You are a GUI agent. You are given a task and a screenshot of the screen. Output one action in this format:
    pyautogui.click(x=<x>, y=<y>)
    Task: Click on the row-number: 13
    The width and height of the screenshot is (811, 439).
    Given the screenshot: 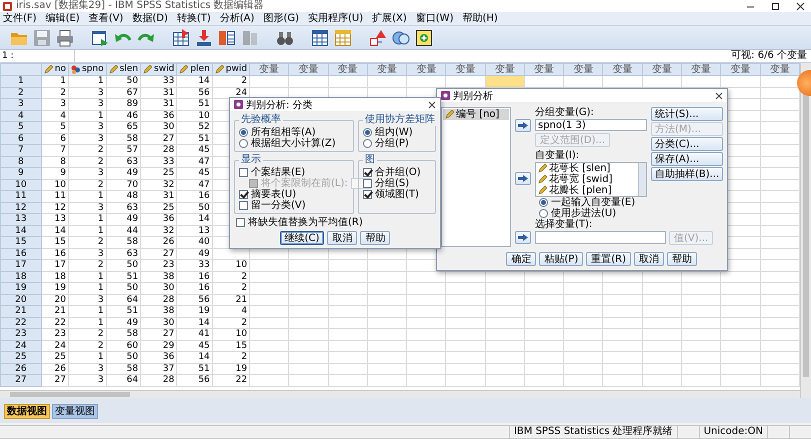 What is the action you would take?
    pyautogui.click(x=21, y=219)
    